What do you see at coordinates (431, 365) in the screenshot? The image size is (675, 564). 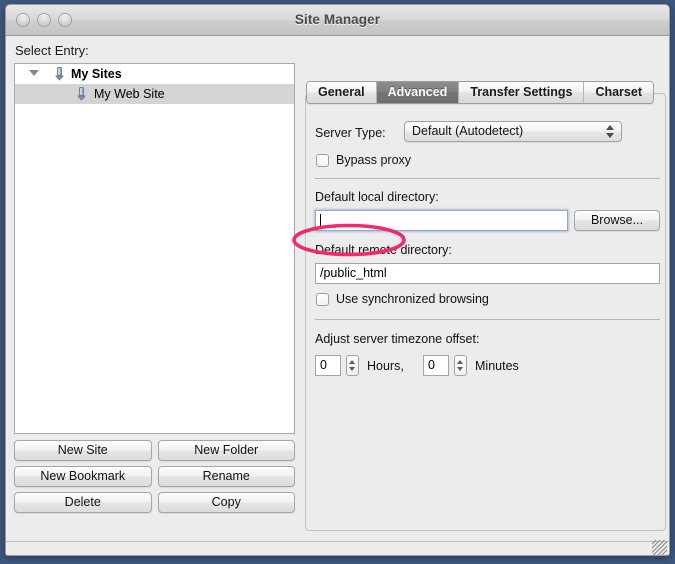 I see `timezone-minutes-value: 0` at bounding box center [431, 365].